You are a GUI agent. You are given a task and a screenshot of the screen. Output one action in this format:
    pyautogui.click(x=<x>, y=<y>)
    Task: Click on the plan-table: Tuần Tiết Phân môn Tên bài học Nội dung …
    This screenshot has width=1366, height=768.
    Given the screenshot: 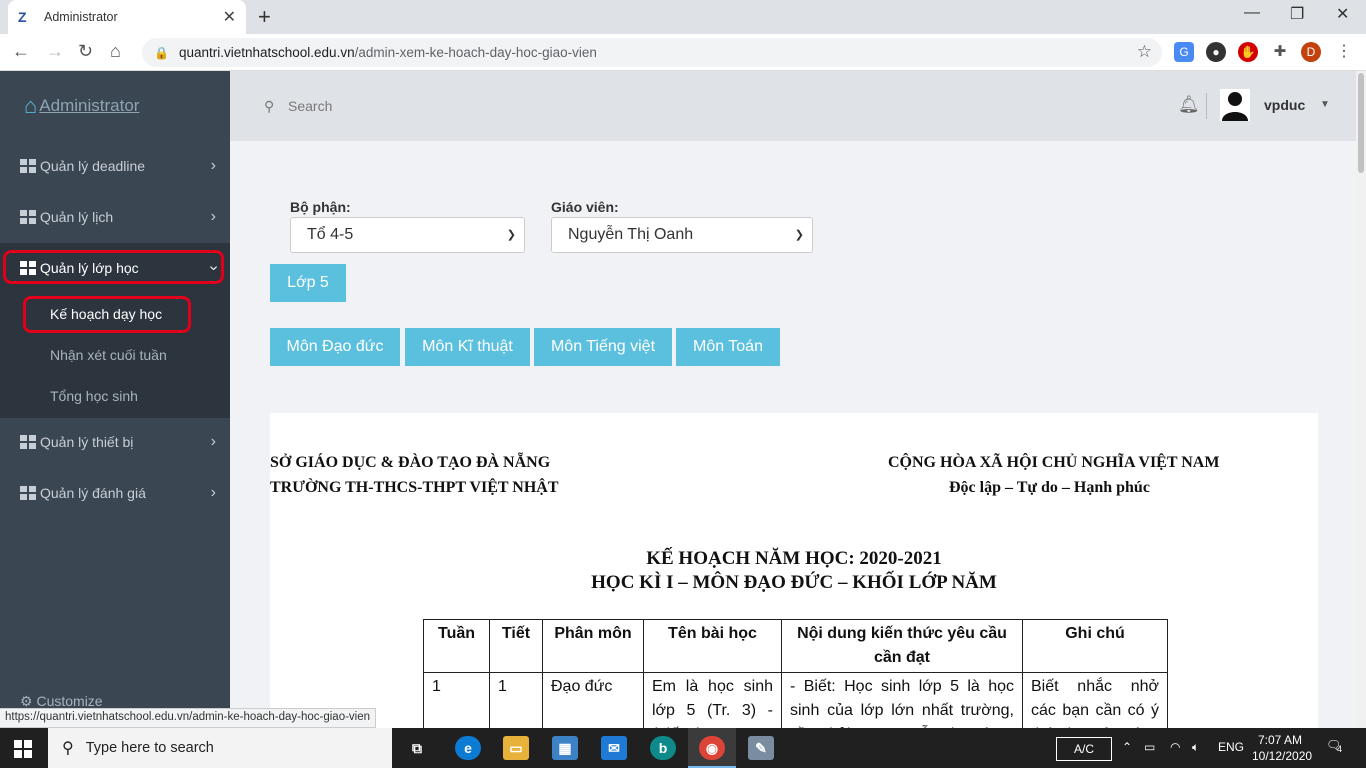 What is the action you would take?
    pyautogui.click(x=795, y=673)
    